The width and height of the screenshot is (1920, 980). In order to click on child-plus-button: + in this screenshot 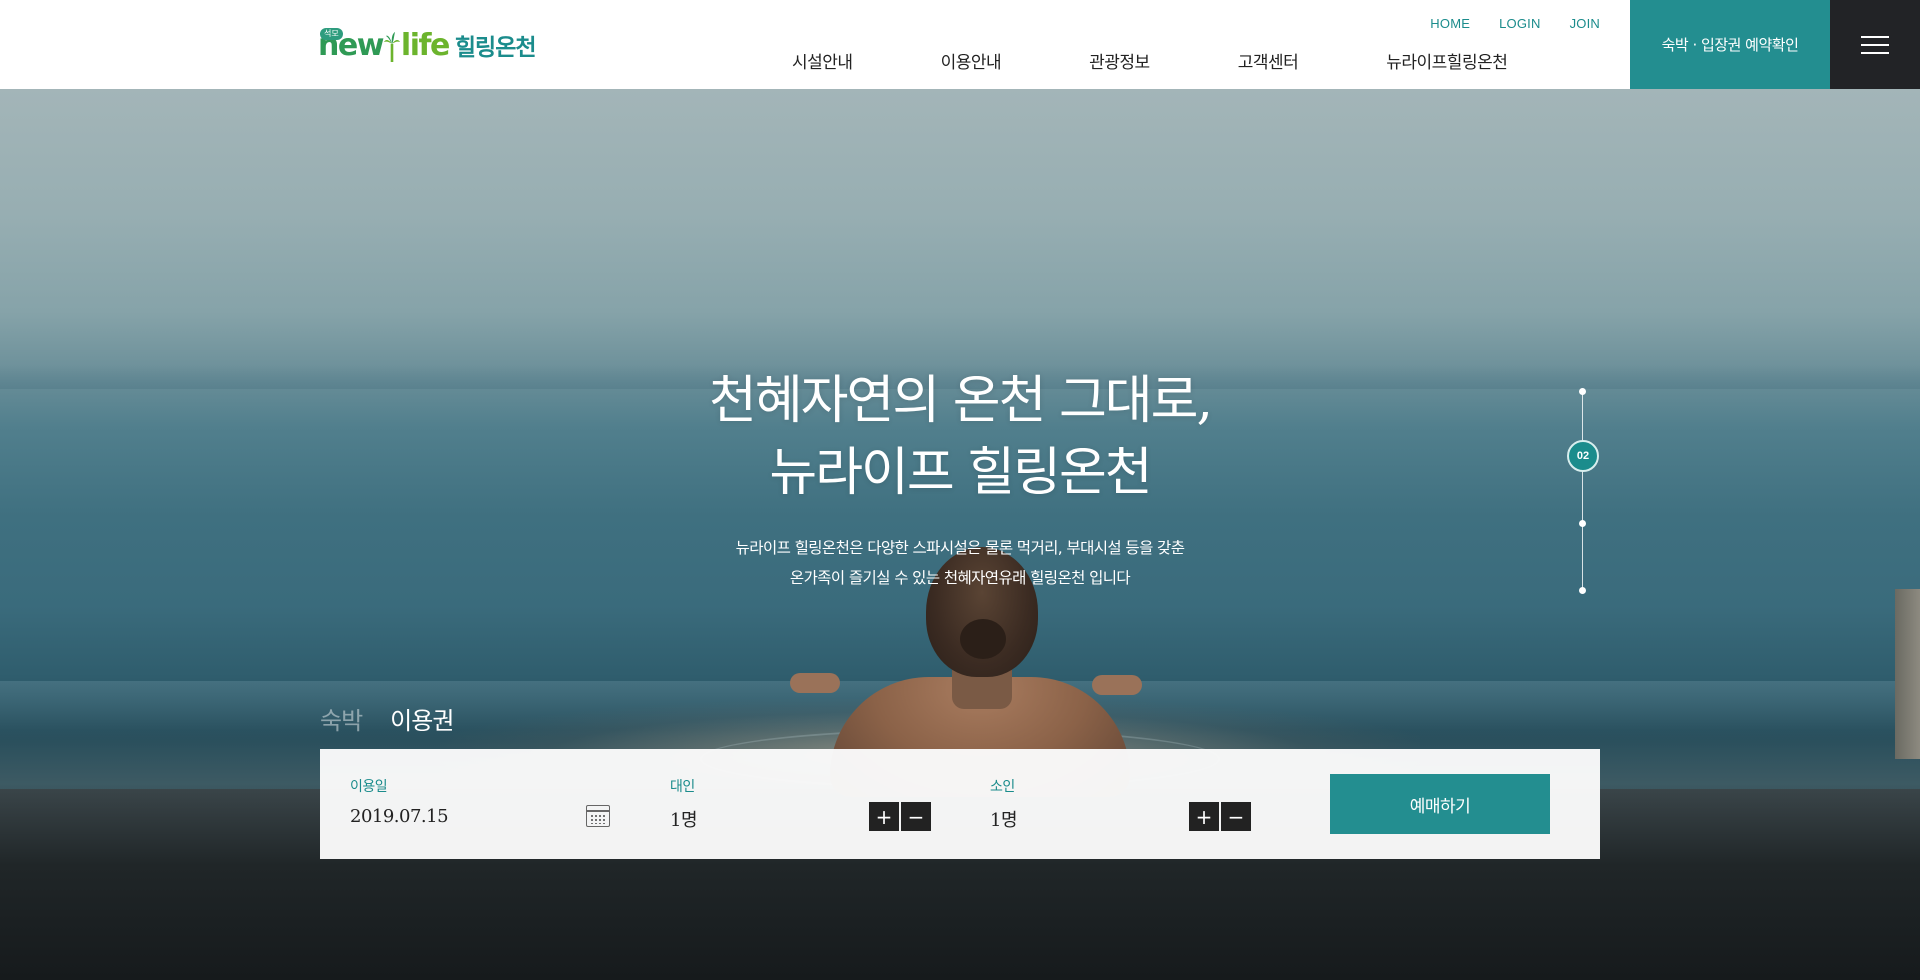, I will do `click(1204, 816)`.